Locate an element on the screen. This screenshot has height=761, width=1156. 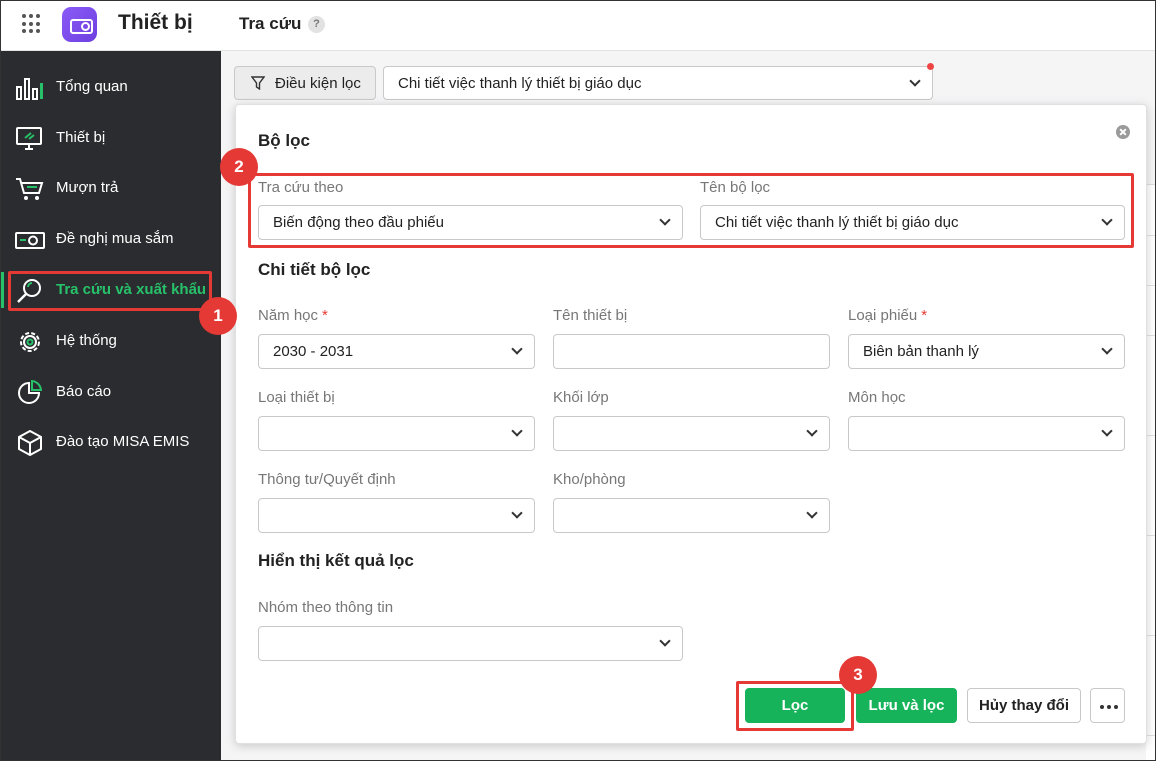
app-logo-icon is located at coordinates (79, 24).